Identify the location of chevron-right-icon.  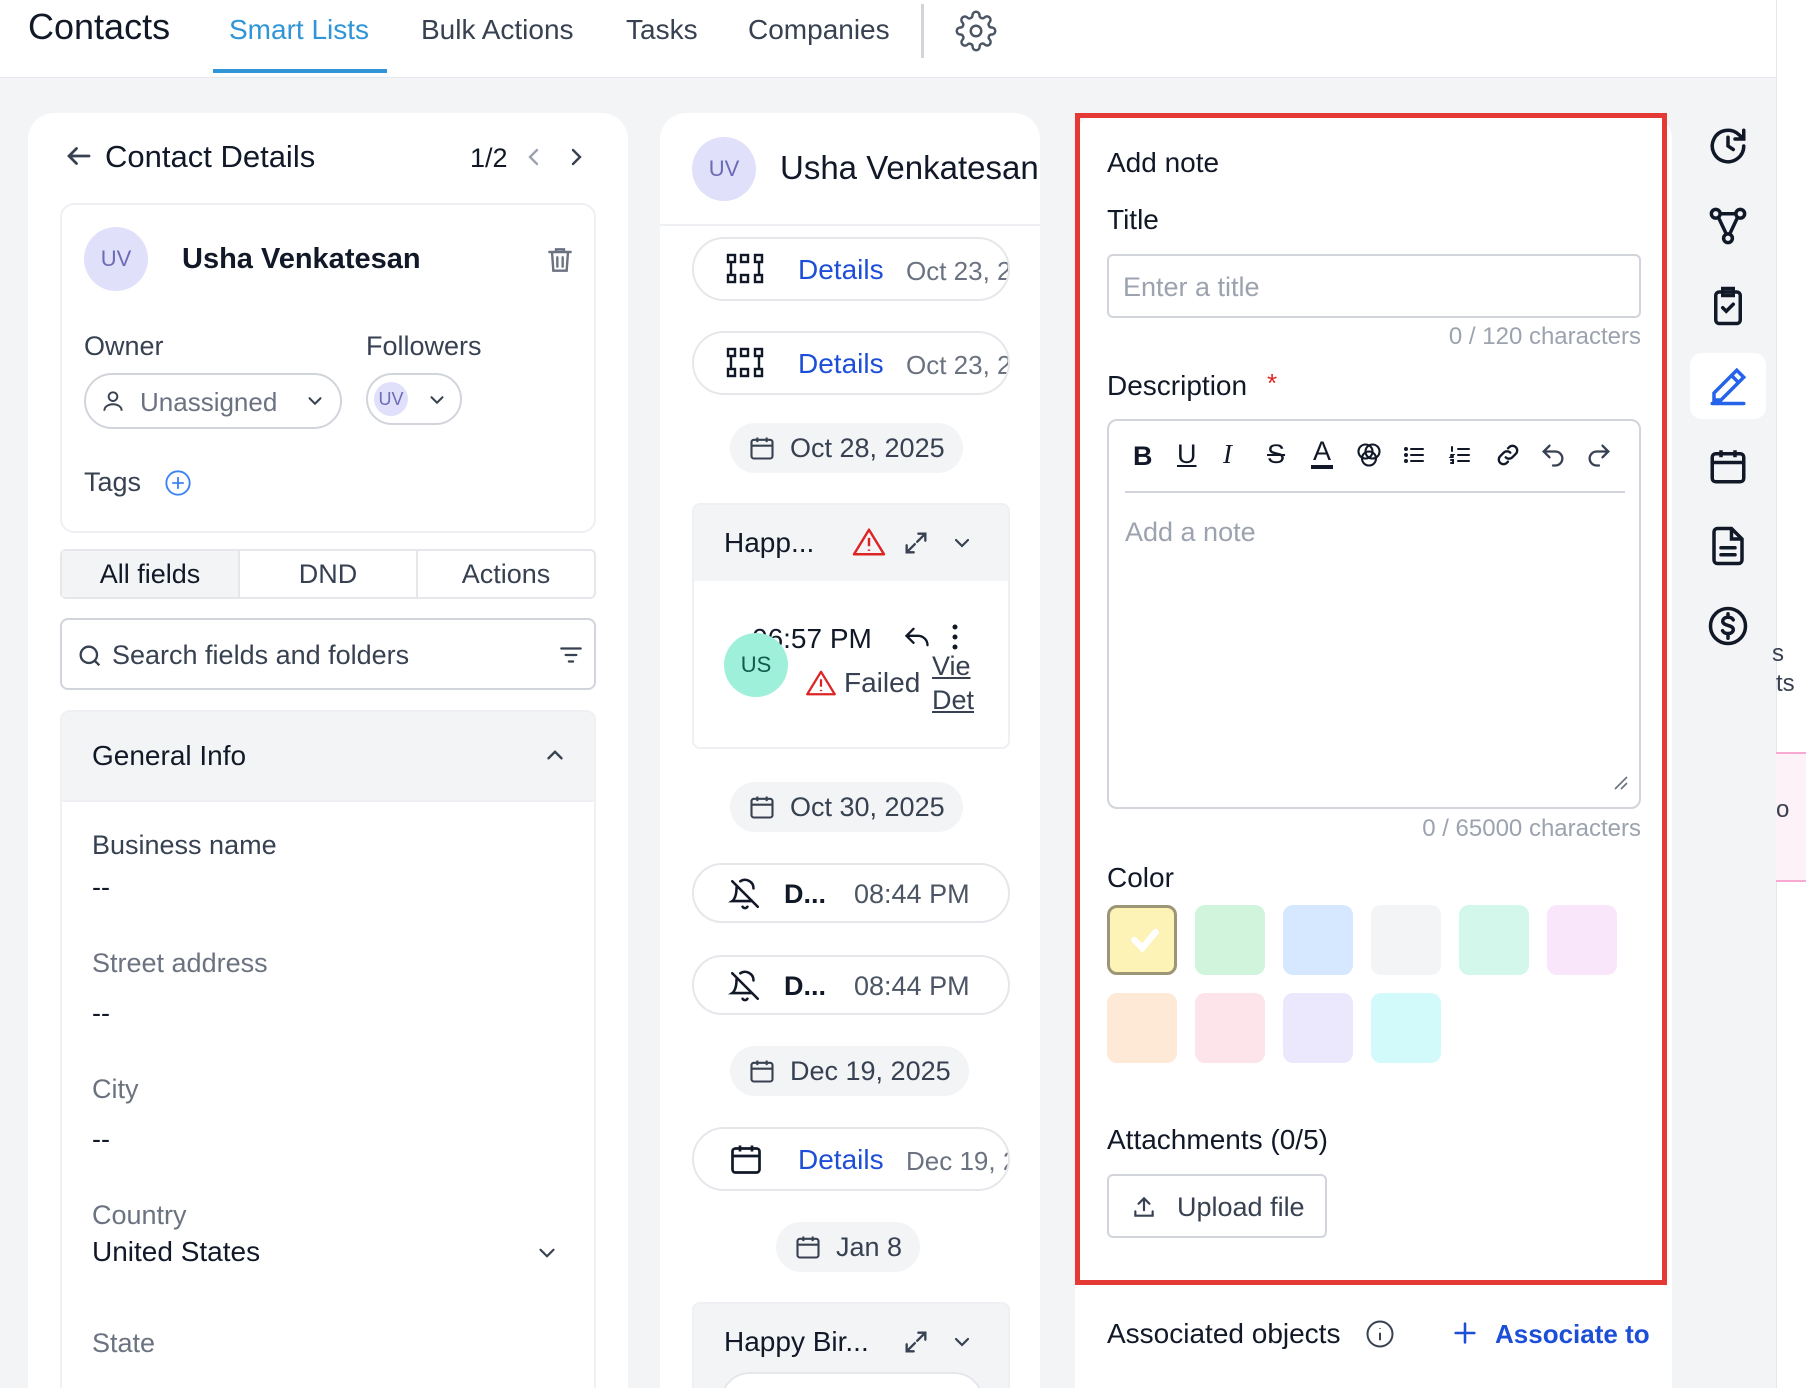
(576, 157).